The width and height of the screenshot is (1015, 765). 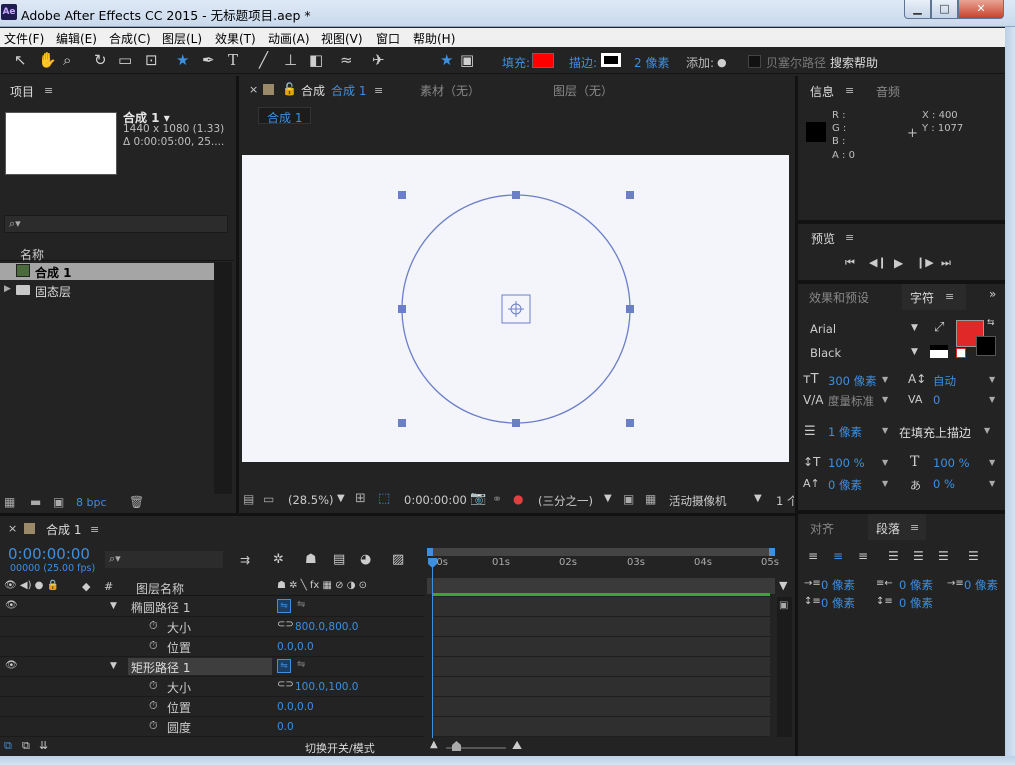 What do you see at coordinates (888, 91) in the screenshot?
I see `tab-audio: 音频` at bounding box center [888, 91].